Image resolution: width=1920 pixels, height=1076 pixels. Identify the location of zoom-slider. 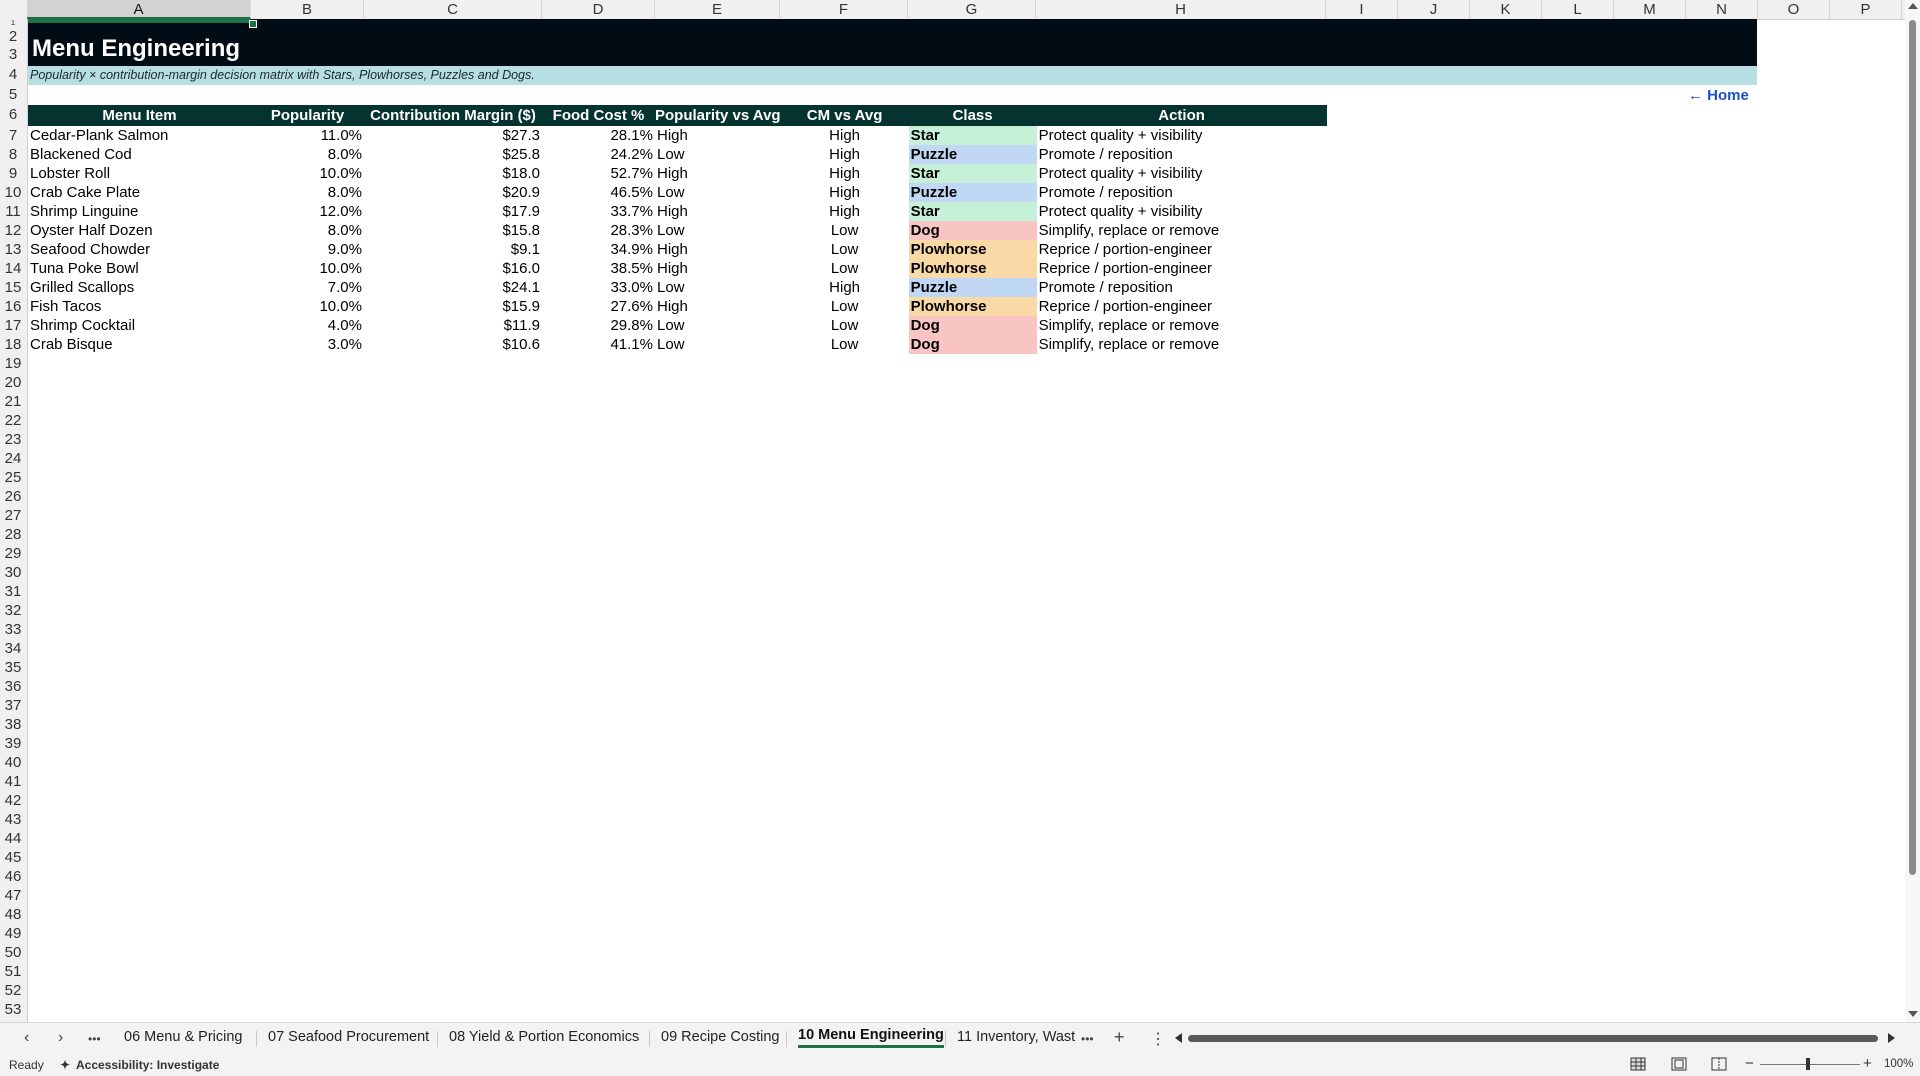
(1810, 1064).